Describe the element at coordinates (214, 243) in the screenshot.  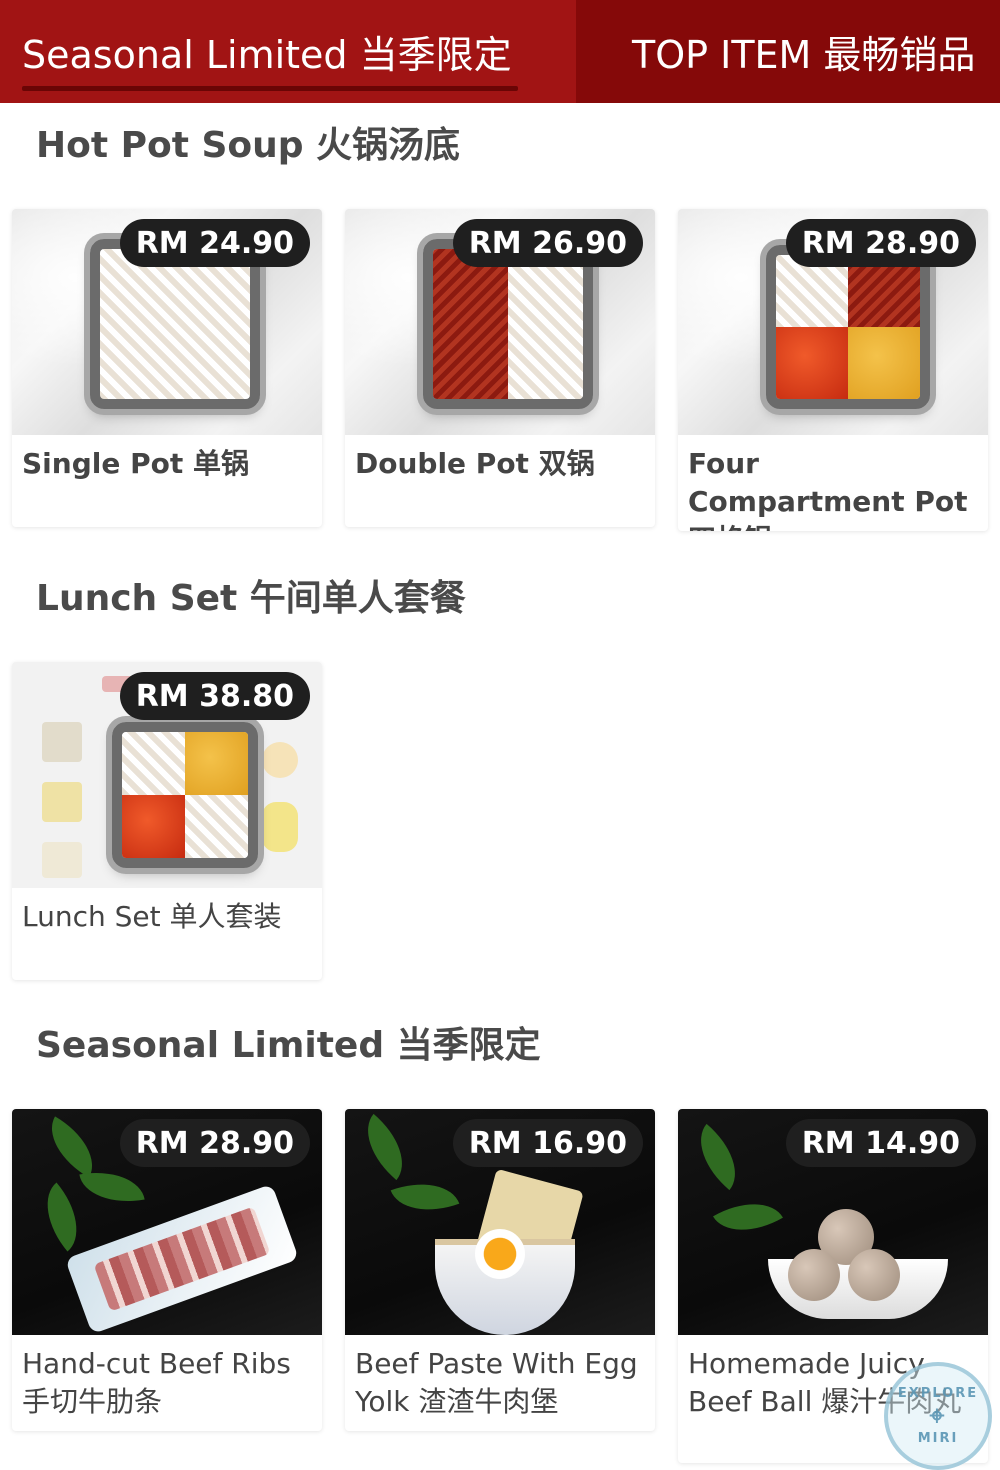
I see `price-badge: RM 24.90` at that location.